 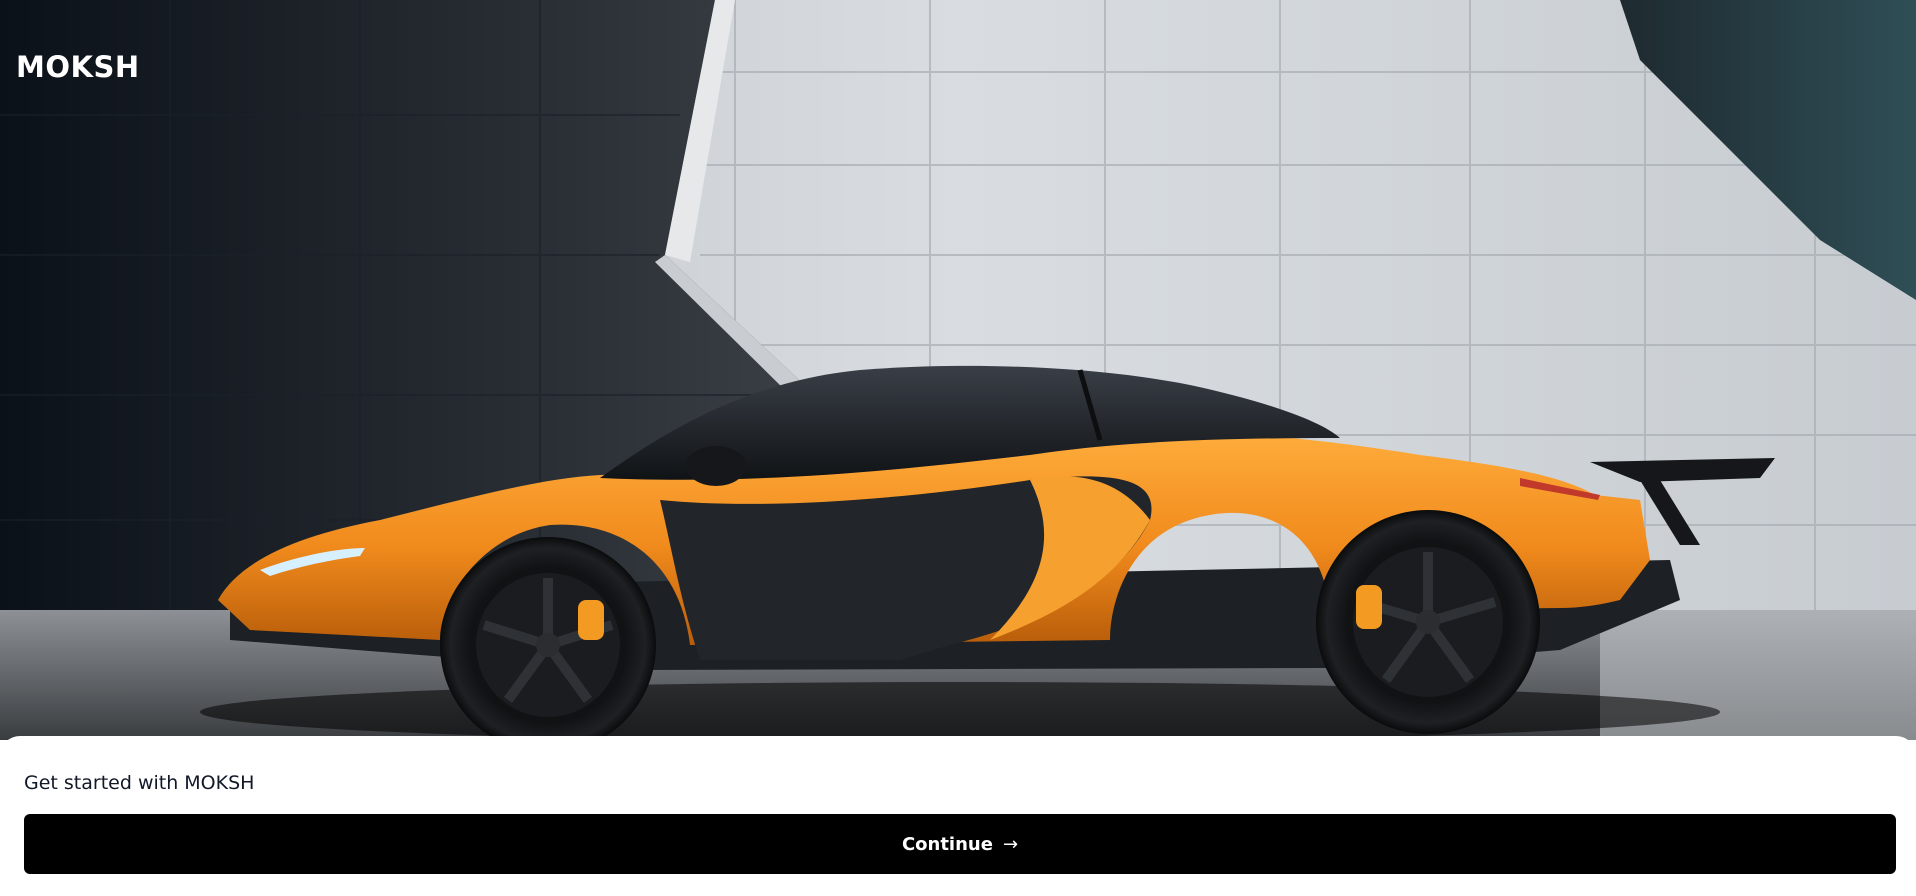 I want to click on rear-wheel, so click(x=1428, y=622).